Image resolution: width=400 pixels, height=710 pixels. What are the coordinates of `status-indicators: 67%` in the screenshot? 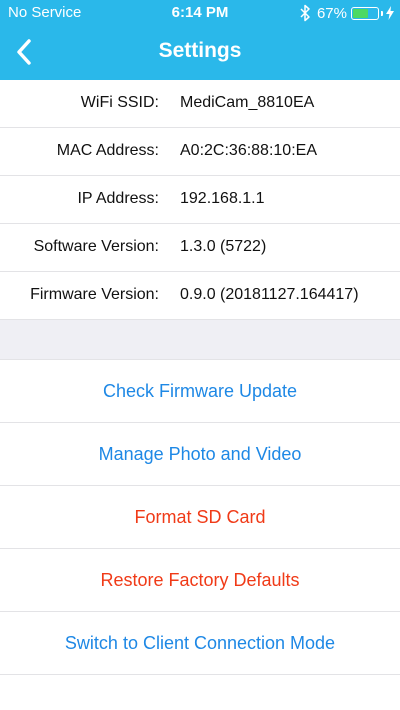 It's located at (346, 13).